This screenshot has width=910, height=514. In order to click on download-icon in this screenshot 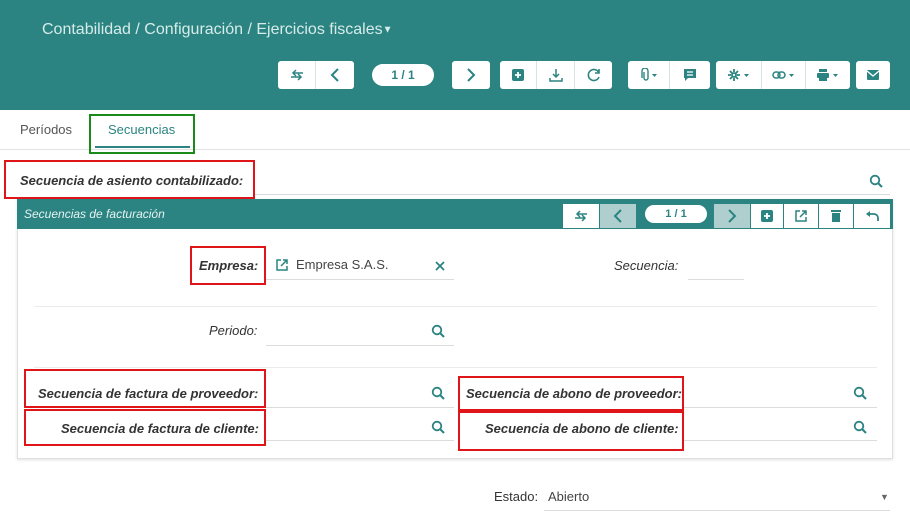, I will do `click(555, 75)`.